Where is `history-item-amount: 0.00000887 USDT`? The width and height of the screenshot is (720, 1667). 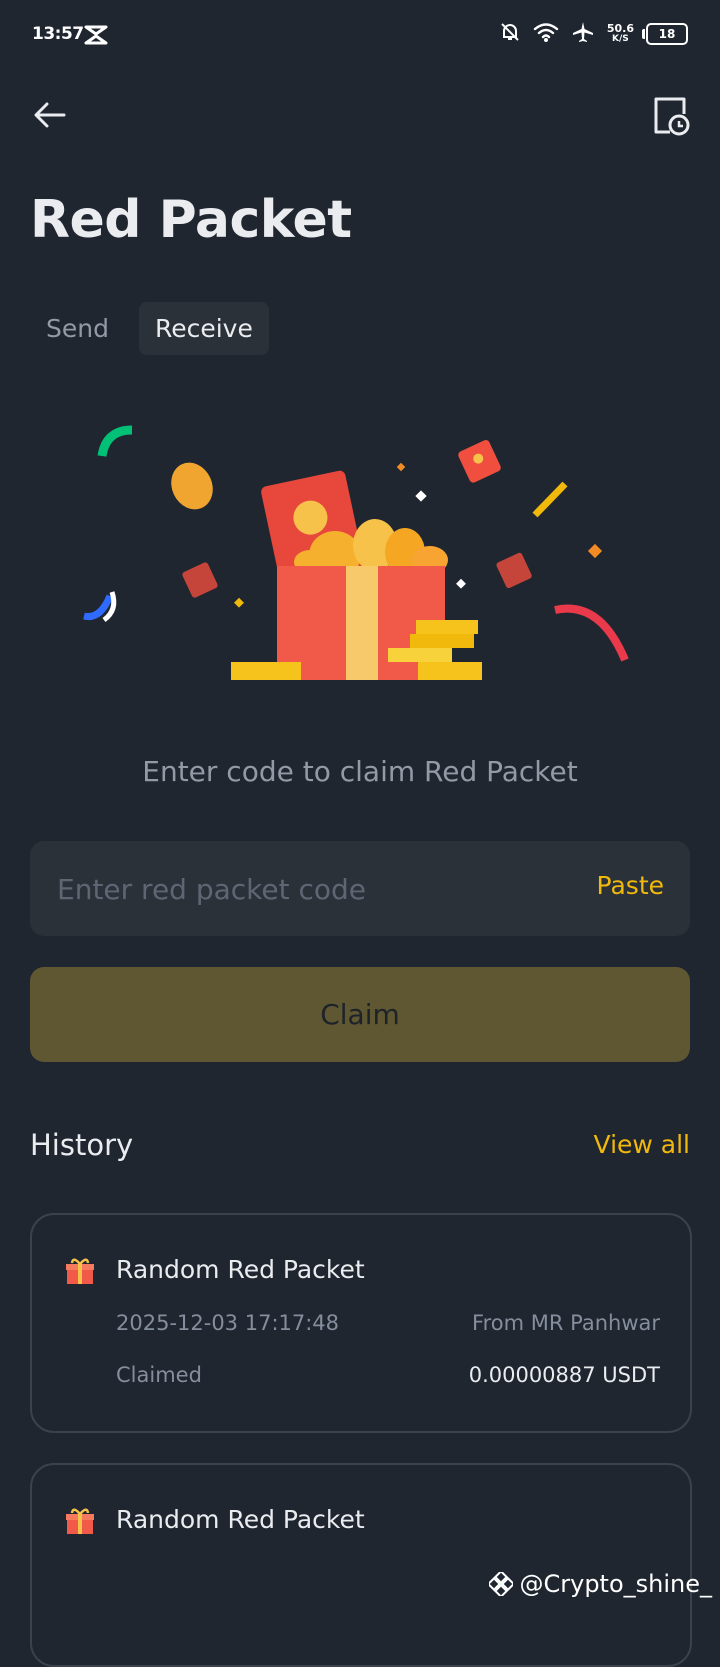
history-item-amount: 0.00000887 USDT is located at coordinates (564, 1375).